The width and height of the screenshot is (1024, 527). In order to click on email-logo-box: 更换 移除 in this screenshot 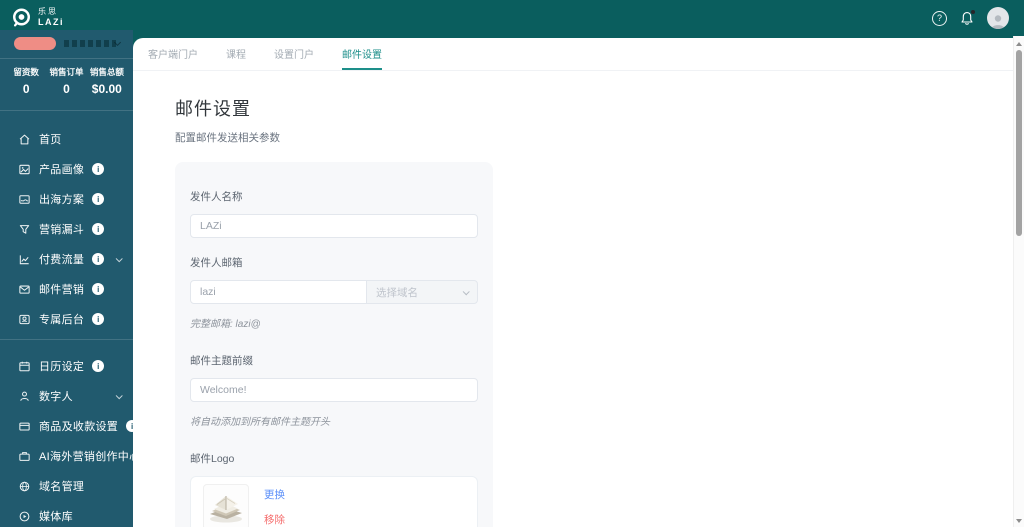, I will do `click(334, 501)`.